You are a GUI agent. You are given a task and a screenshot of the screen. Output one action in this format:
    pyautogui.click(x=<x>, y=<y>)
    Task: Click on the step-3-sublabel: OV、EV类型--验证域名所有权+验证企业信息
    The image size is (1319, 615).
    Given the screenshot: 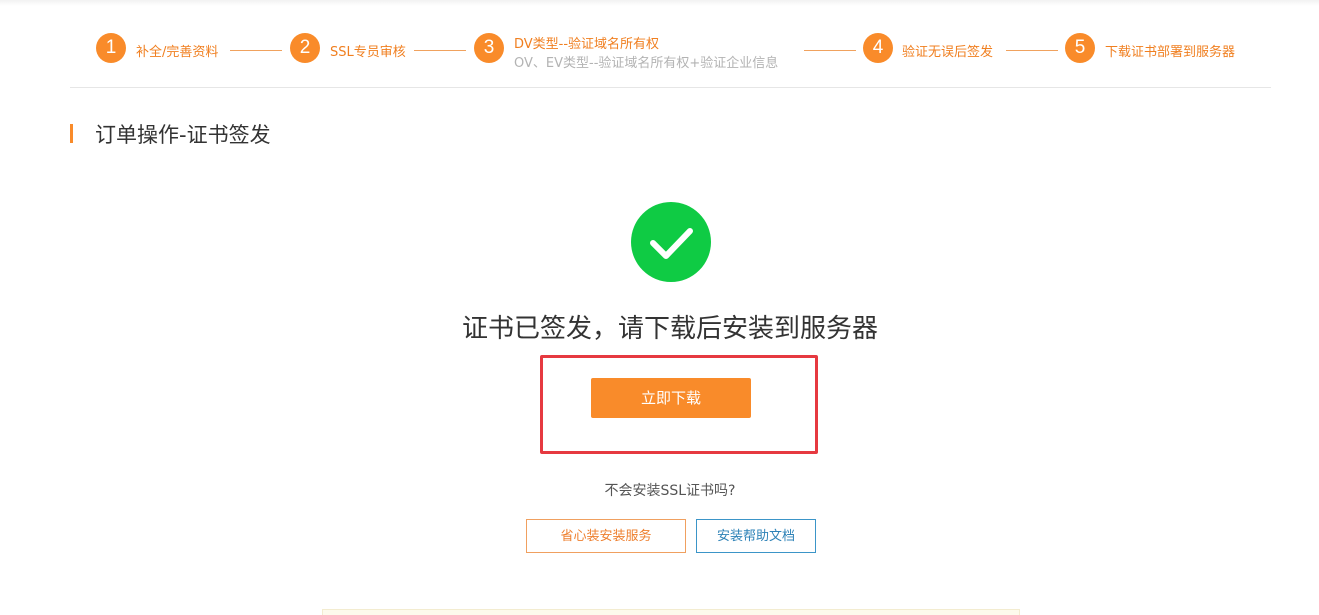 What is the action you would take?
    pyautogui.click(x=646, y=63)
    